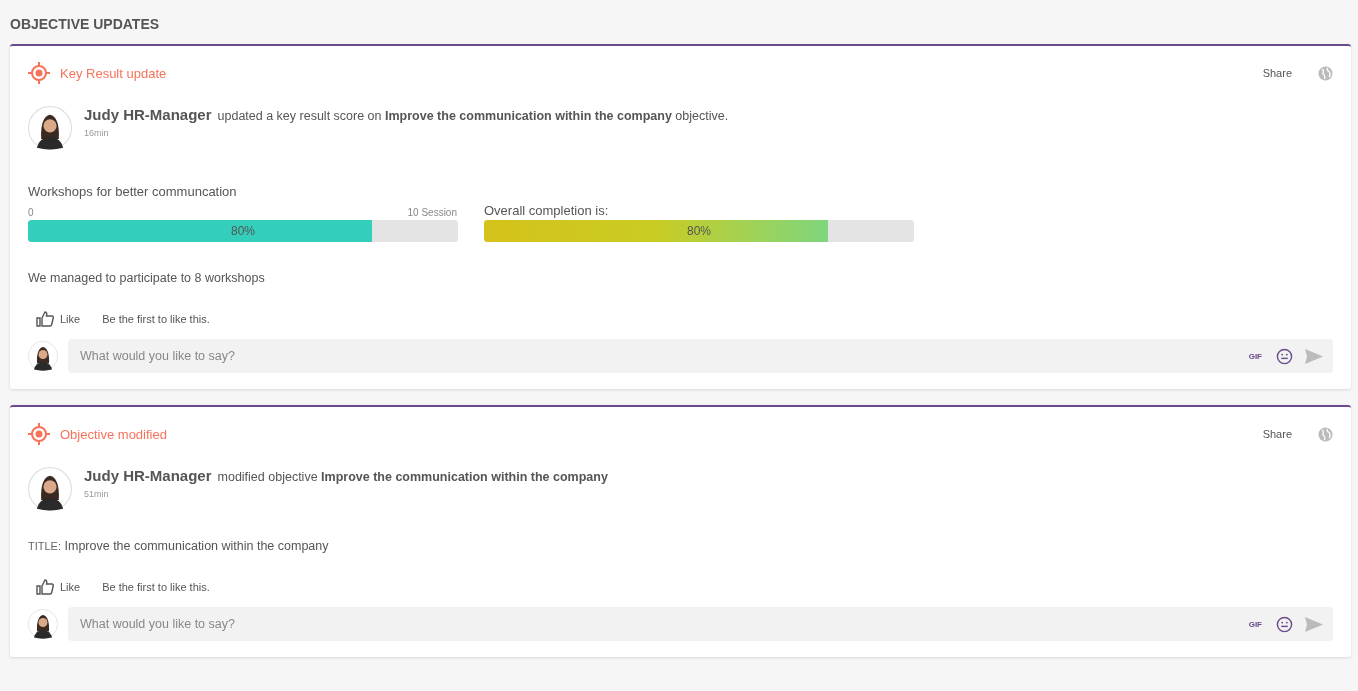 The image size is (1358, 691). Describe the element at coordinates (473, 116) in the screenshot. I see `activity-text: updated a key result score on Improve the communication within the company objective.` at that location.